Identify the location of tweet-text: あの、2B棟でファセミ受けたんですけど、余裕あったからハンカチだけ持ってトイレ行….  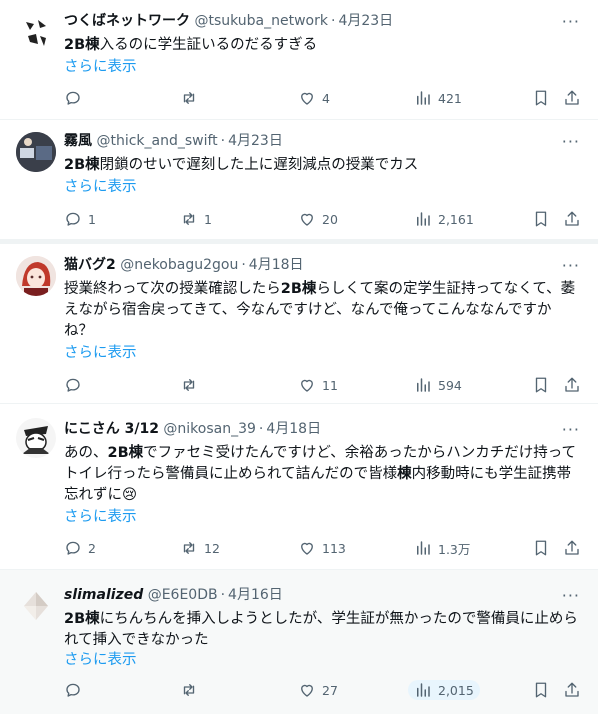
(322, 474).